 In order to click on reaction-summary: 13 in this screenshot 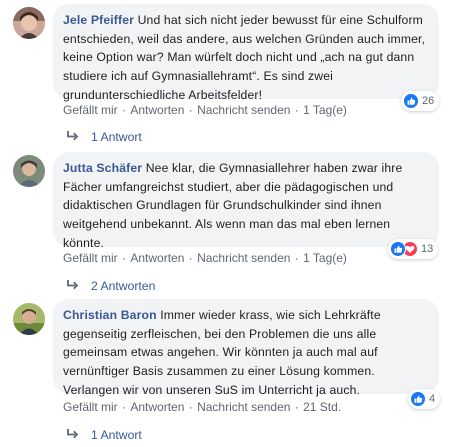, I will do `click(413, 249)`.